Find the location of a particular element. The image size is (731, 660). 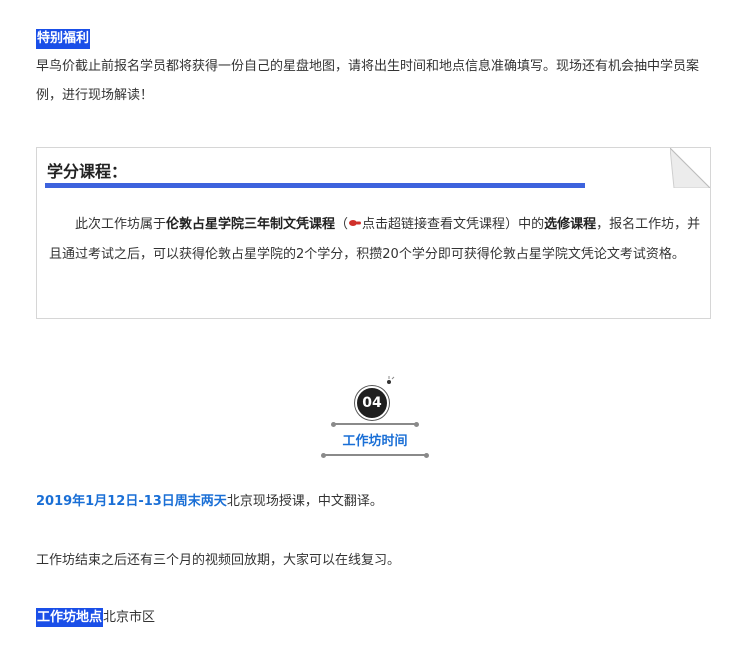

schedule-detail: 北京现场授课，中文翻译。 is located at coordinates (304, 501).